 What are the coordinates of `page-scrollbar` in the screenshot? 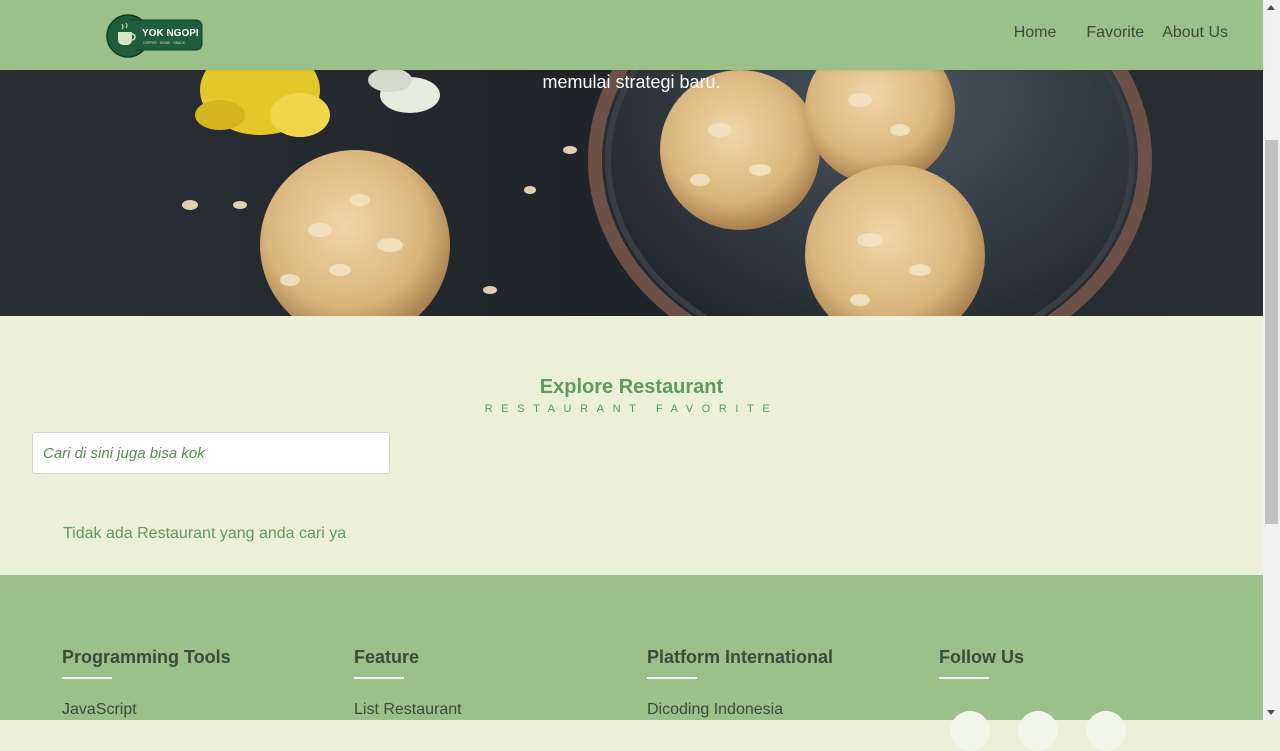 It's located at (1271, 360).